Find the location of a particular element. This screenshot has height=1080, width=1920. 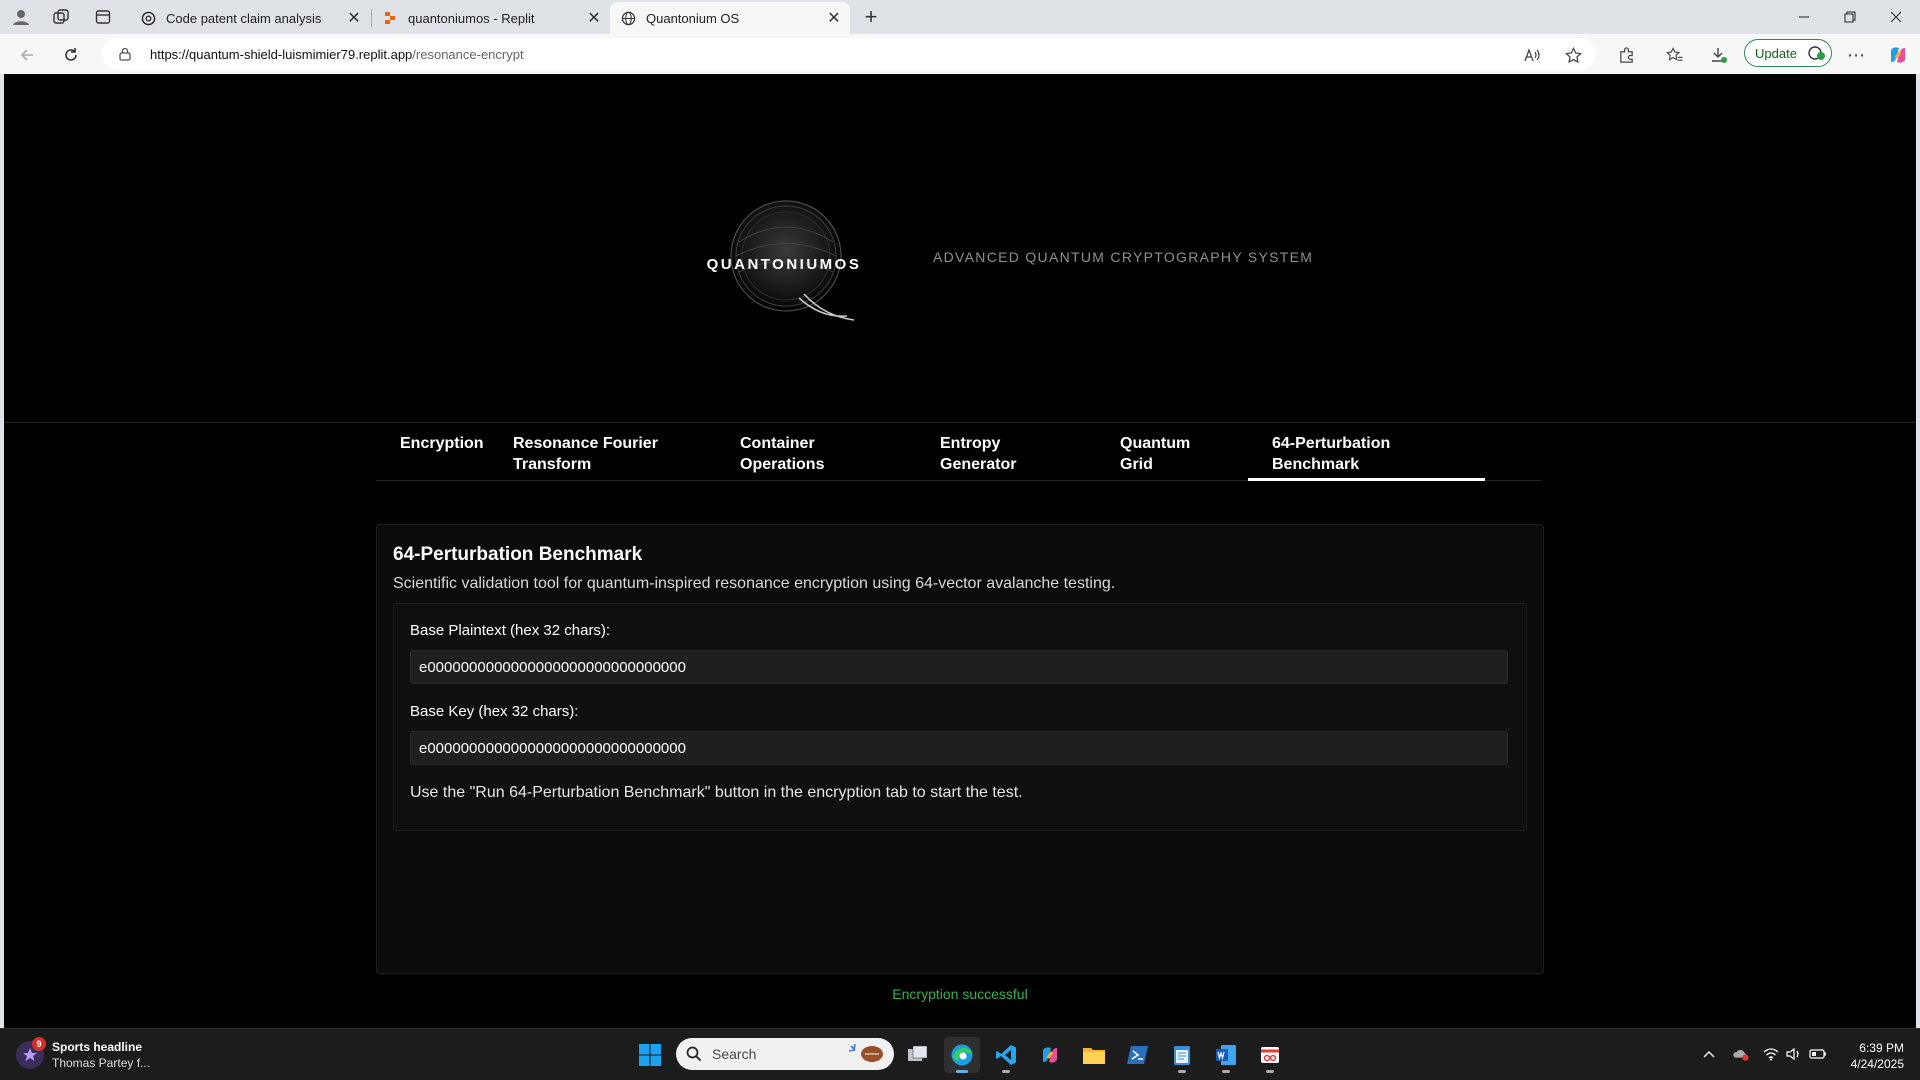

close-window-icon is located at coordinates (1896, 17).